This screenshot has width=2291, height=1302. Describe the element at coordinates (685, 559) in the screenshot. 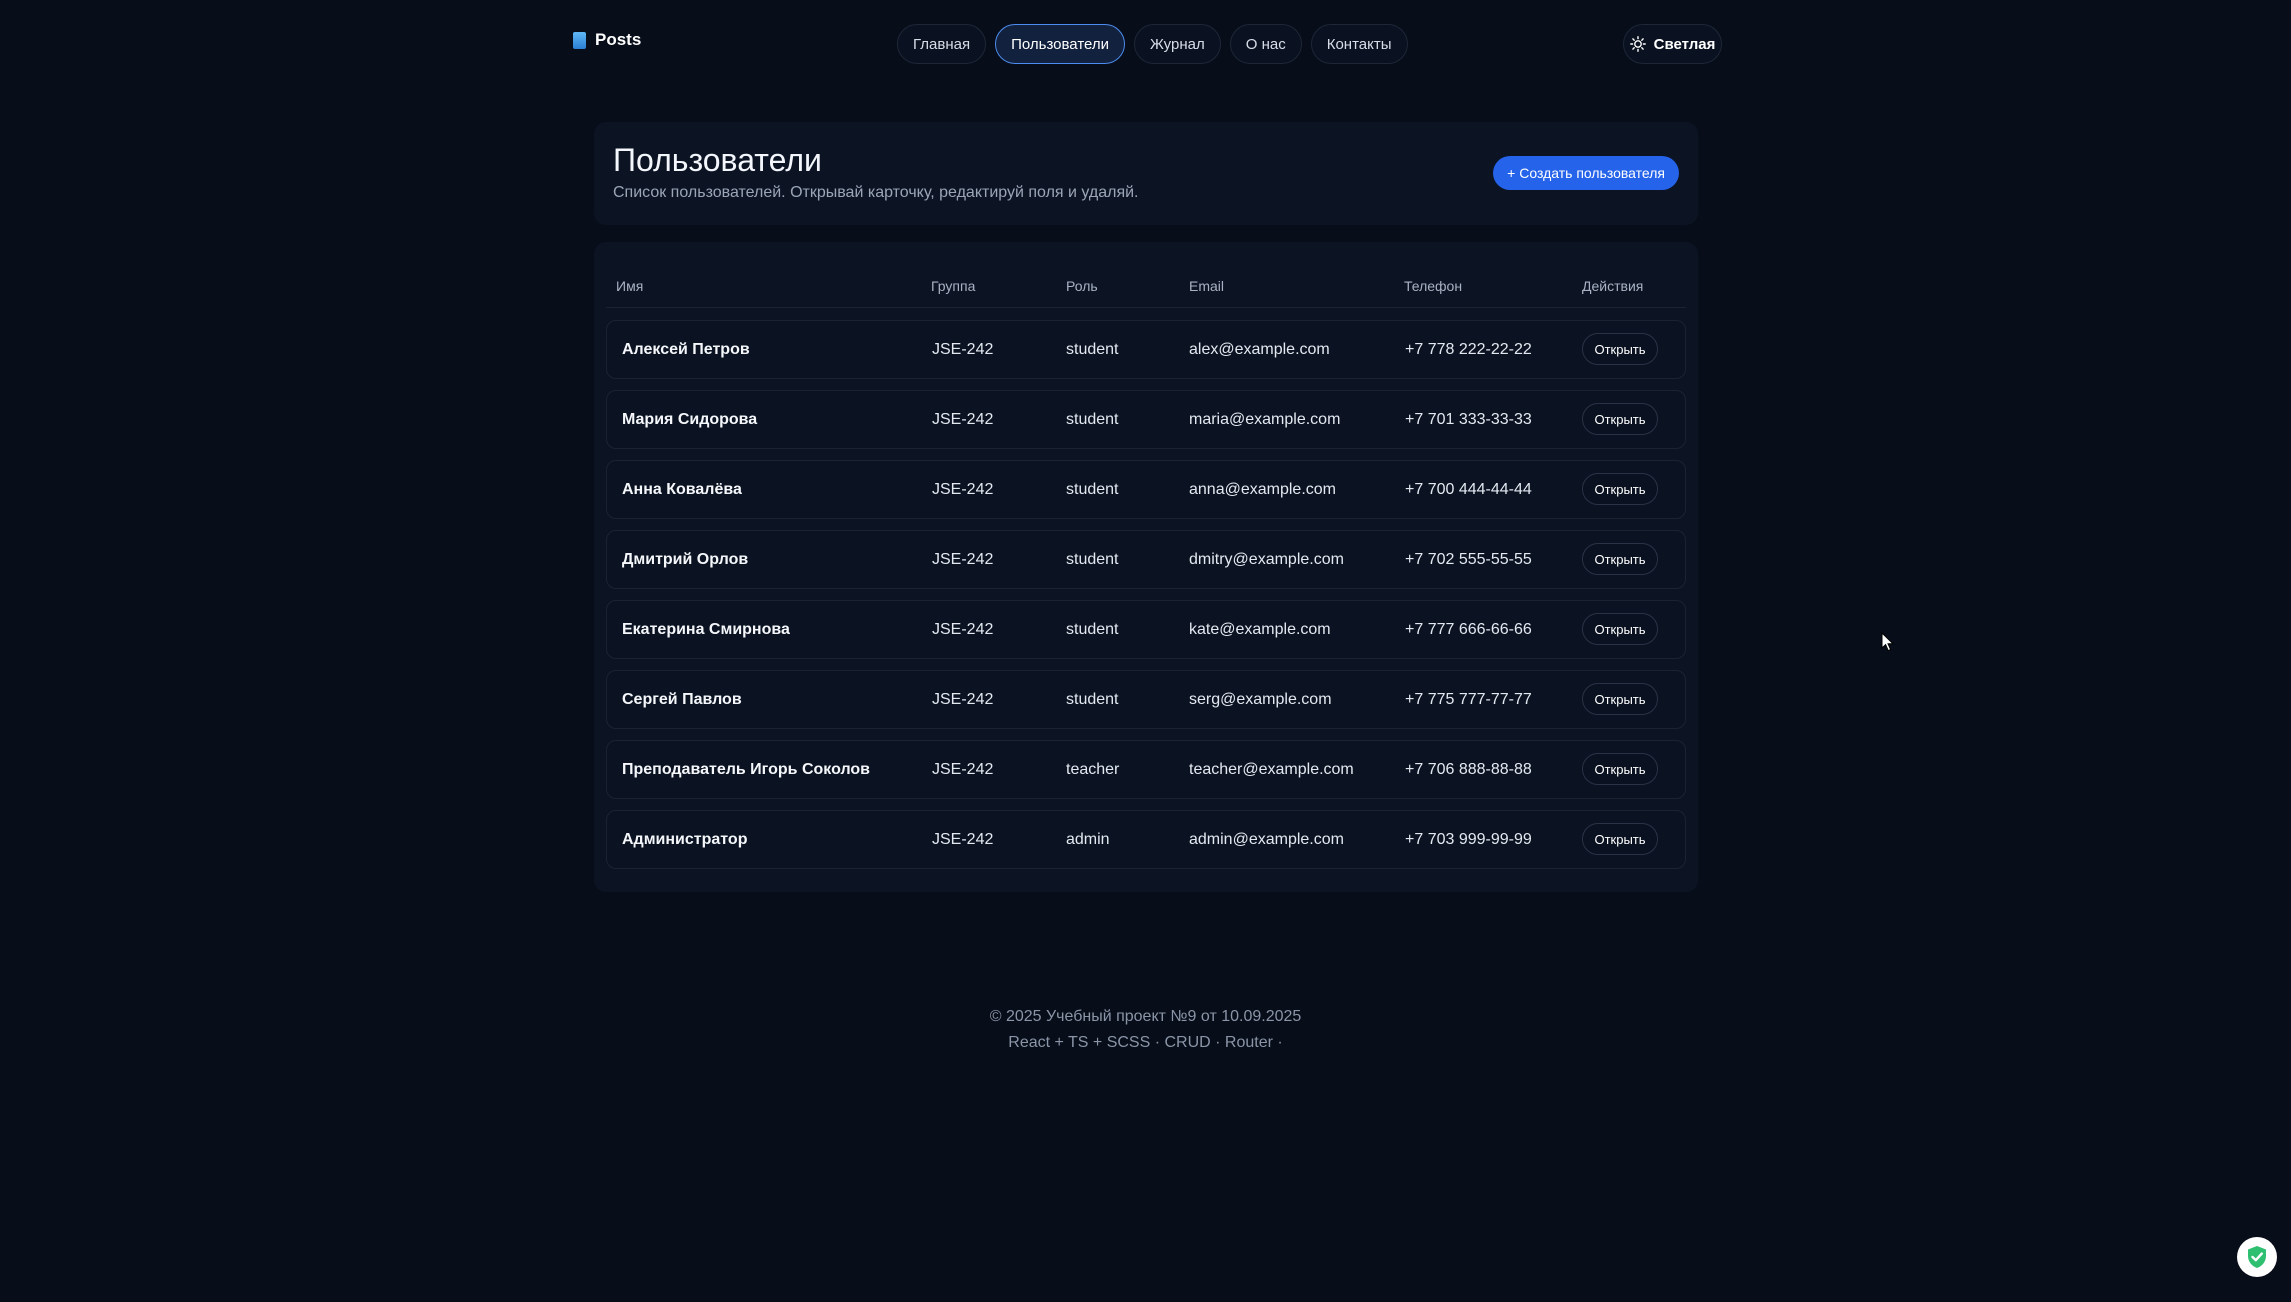

I see `user-name: Дмитрий Орлов` at that location.